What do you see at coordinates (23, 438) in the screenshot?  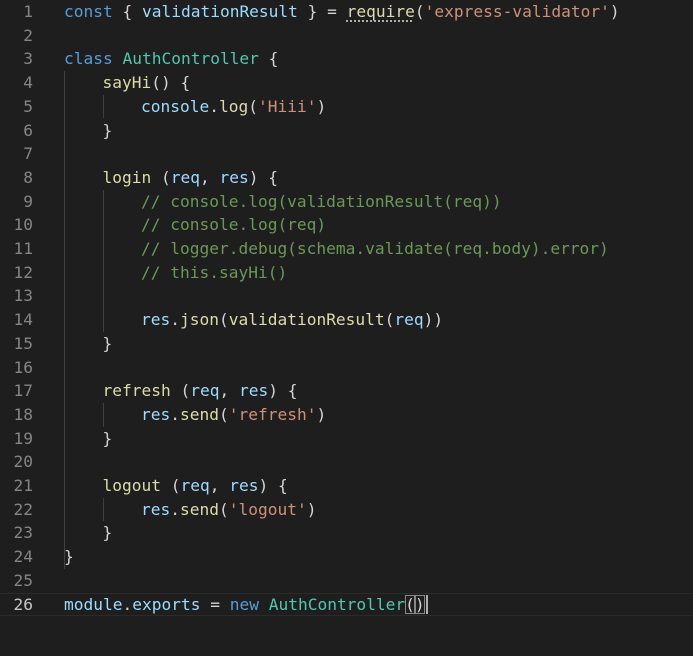 I see `line-number: 19` at bounding box center [23, 438].